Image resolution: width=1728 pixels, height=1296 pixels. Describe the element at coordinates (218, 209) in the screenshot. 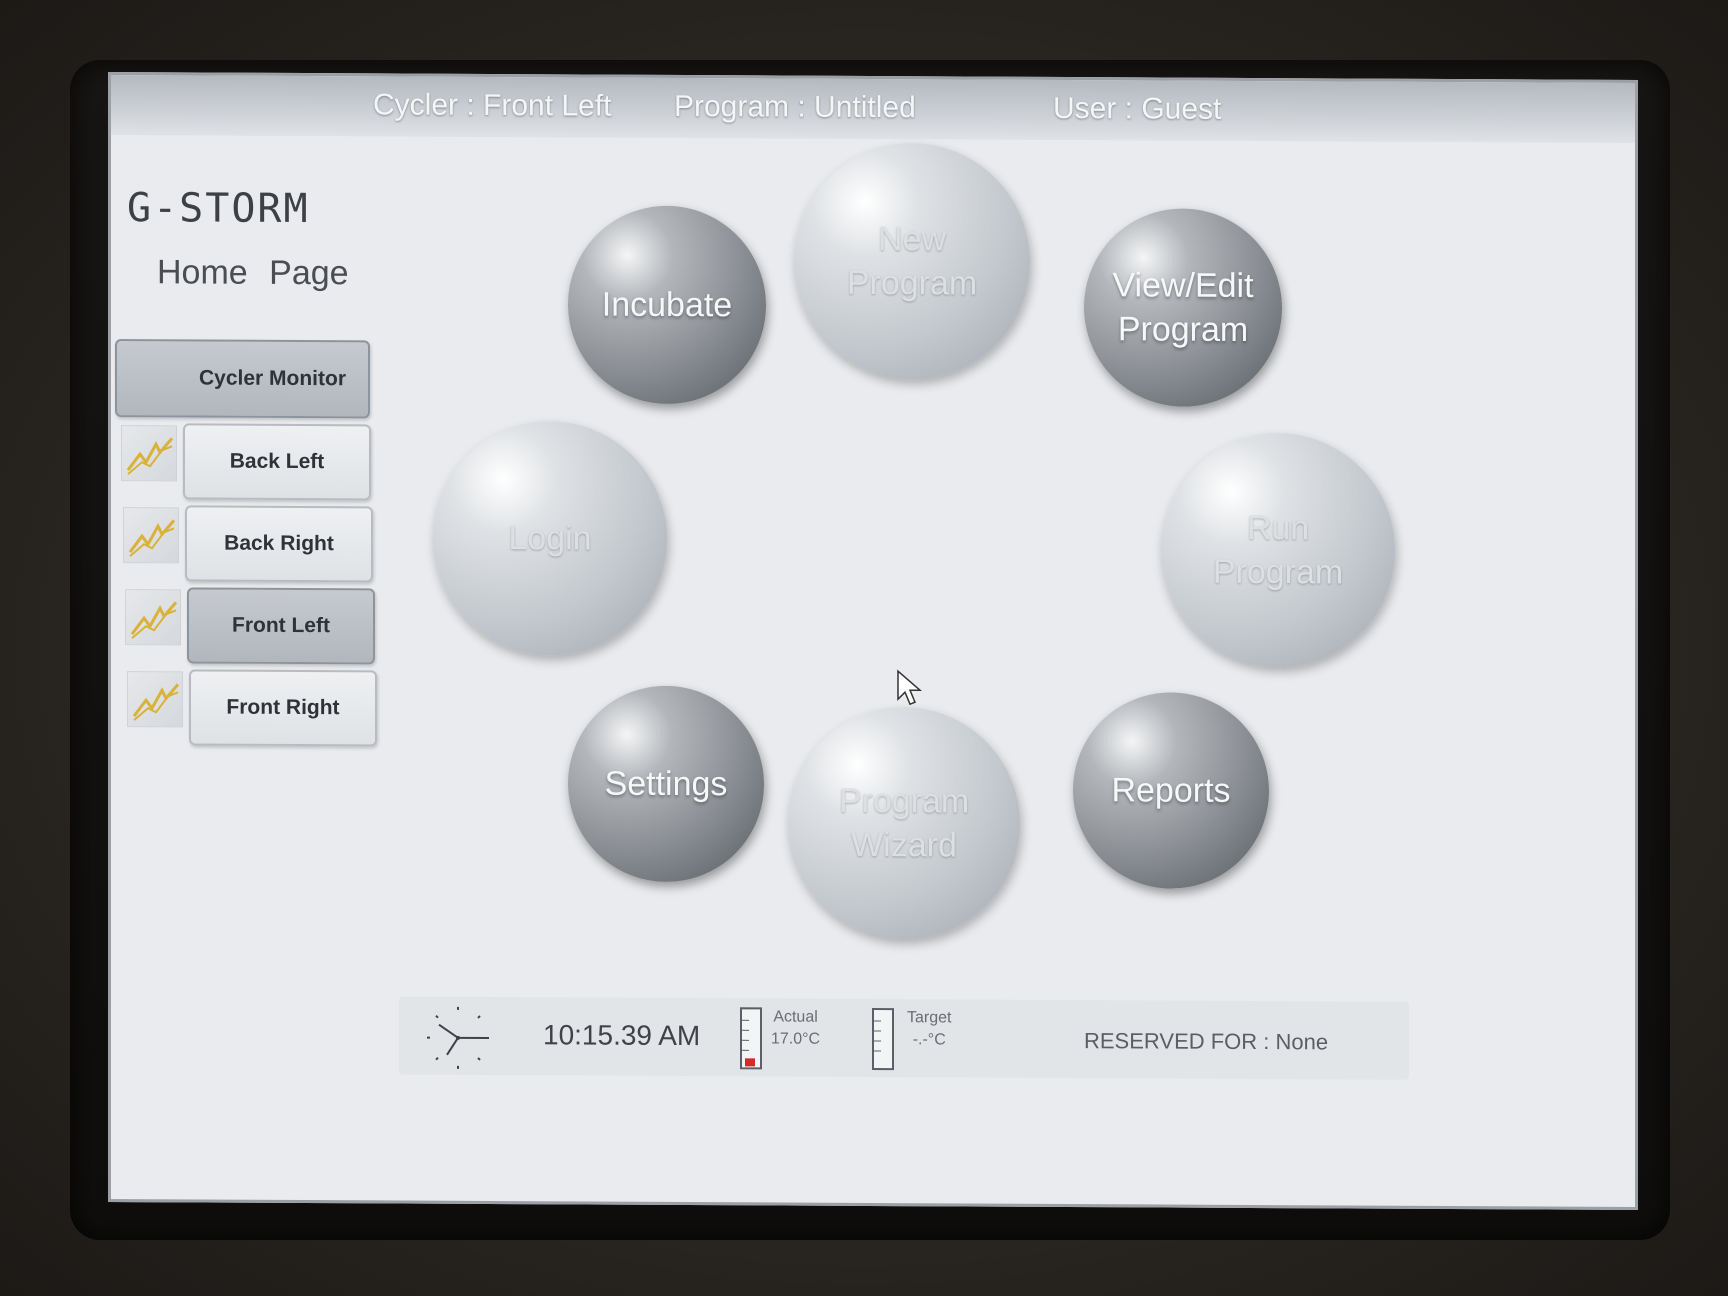

I see `g-storm-logo: G-STORM` at that location.